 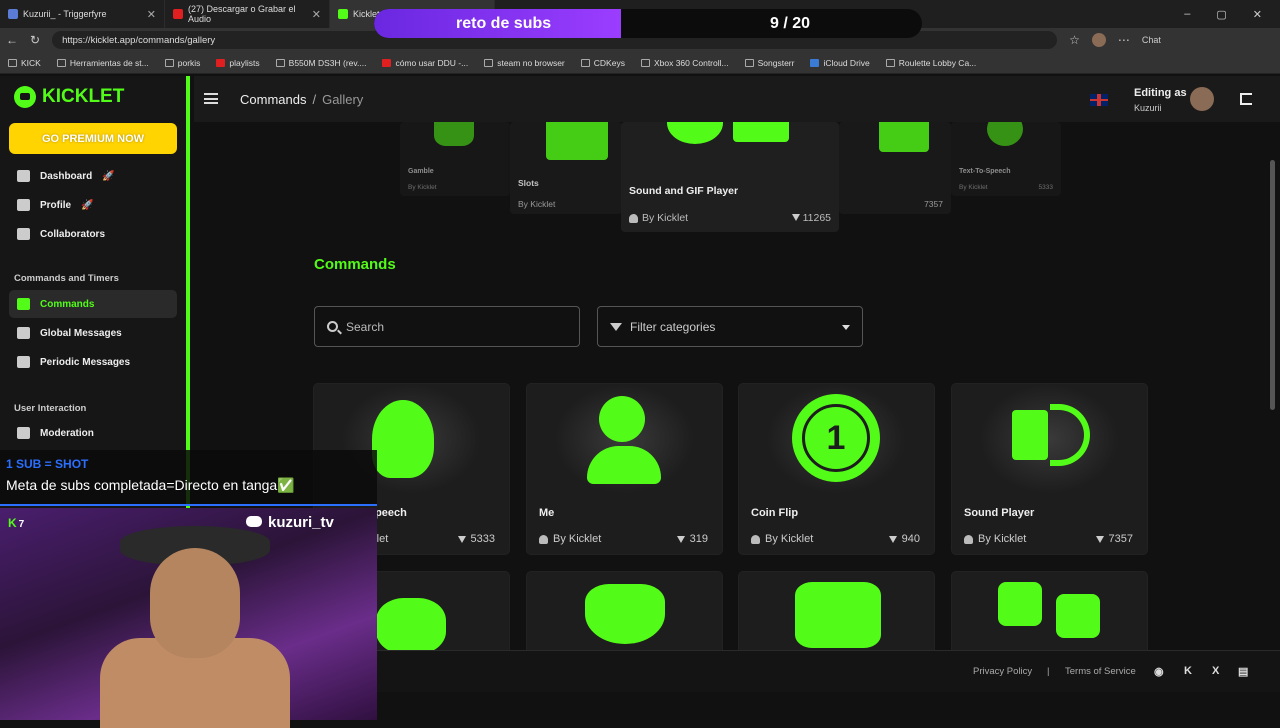 I want to click on featured-card: Gamble By Kicklet, so click(x=455, y=159).